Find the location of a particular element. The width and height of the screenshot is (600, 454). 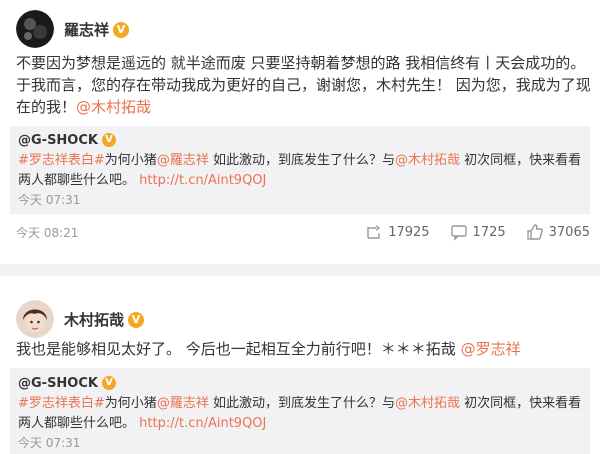

comment-button: 1725 is located at coordinates (478, 232).